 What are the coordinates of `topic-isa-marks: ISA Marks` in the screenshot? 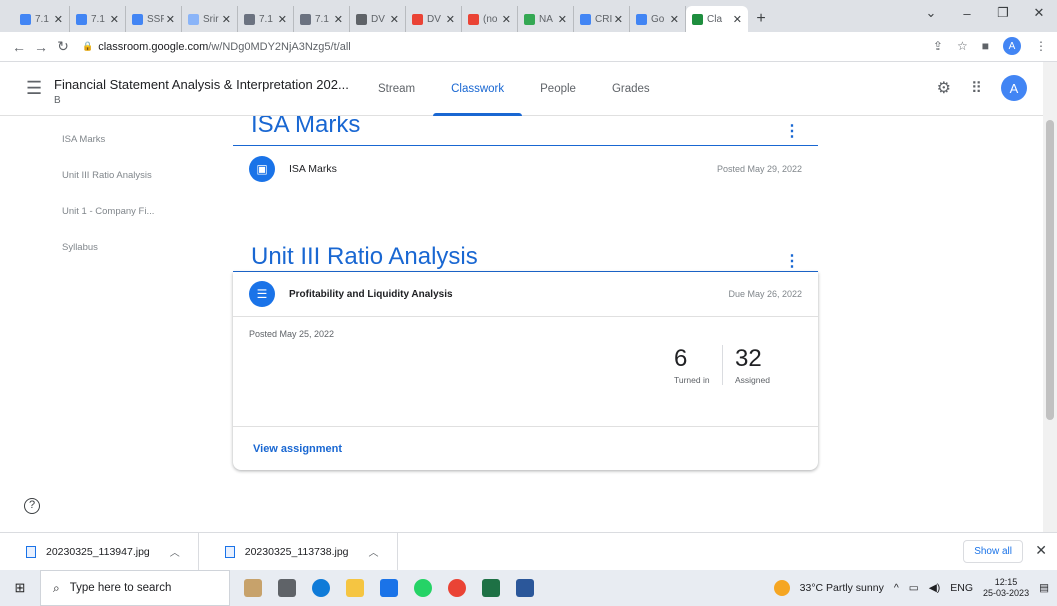 It's located at (108, 150).